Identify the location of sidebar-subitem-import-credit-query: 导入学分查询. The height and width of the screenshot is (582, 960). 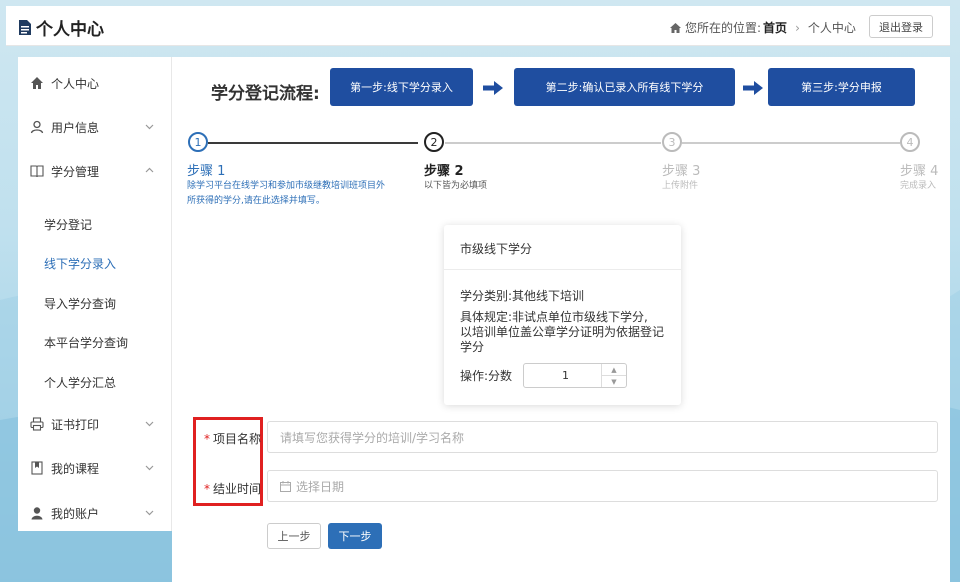
(80, 303).